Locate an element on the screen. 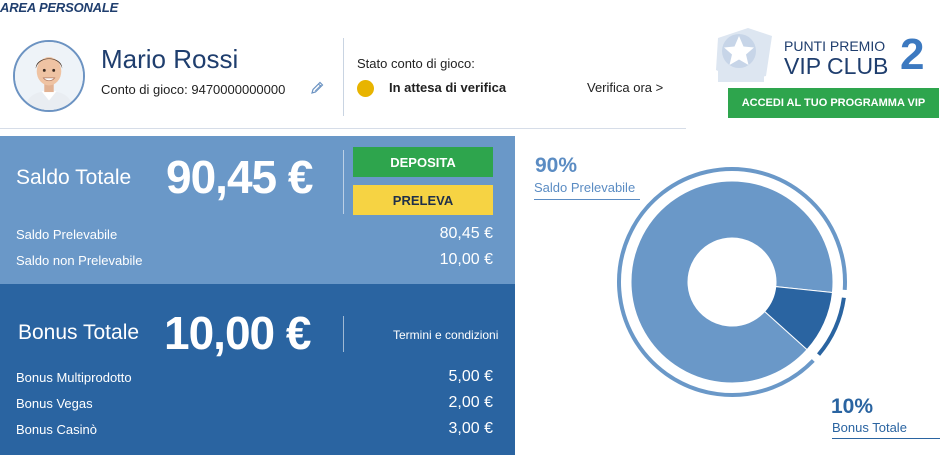 This screenshot has height=457, width=952. bonus-row-value: 3,00 € is located at coordinates (470, 428).